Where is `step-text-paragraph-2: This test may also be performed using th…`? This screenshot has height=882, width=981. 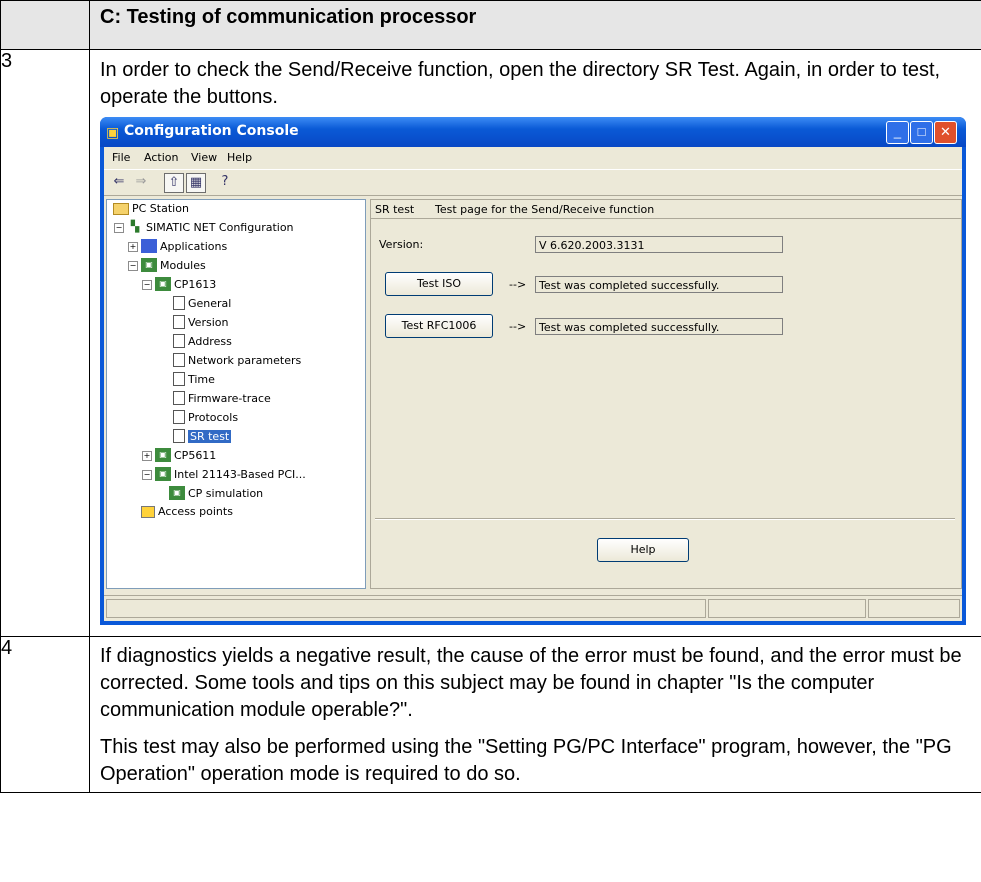
step-text-paragraph-2: This test may also be performed using th… is located at coordinates (526, 760).